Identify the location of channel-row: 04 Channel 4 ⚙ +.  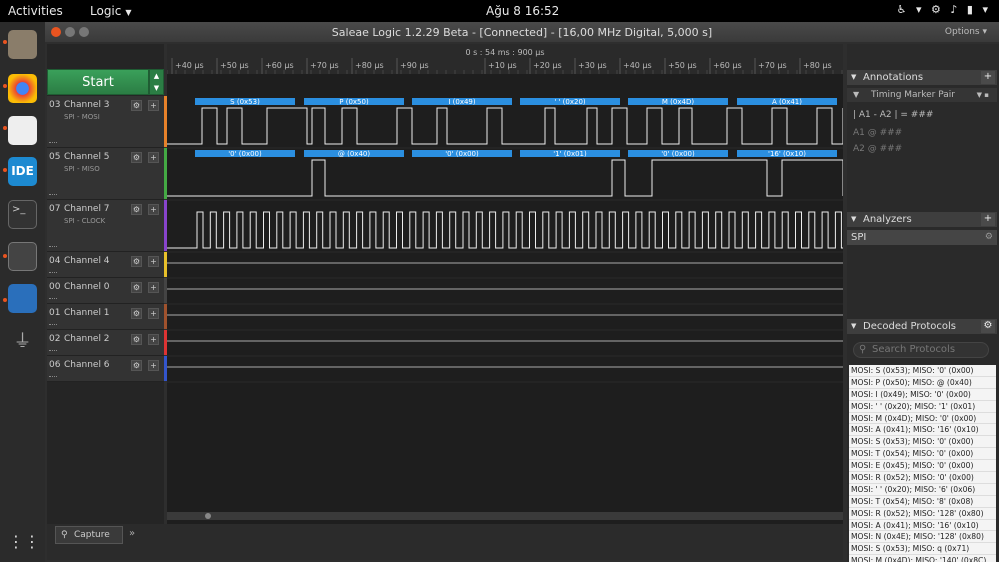
(105, 265).